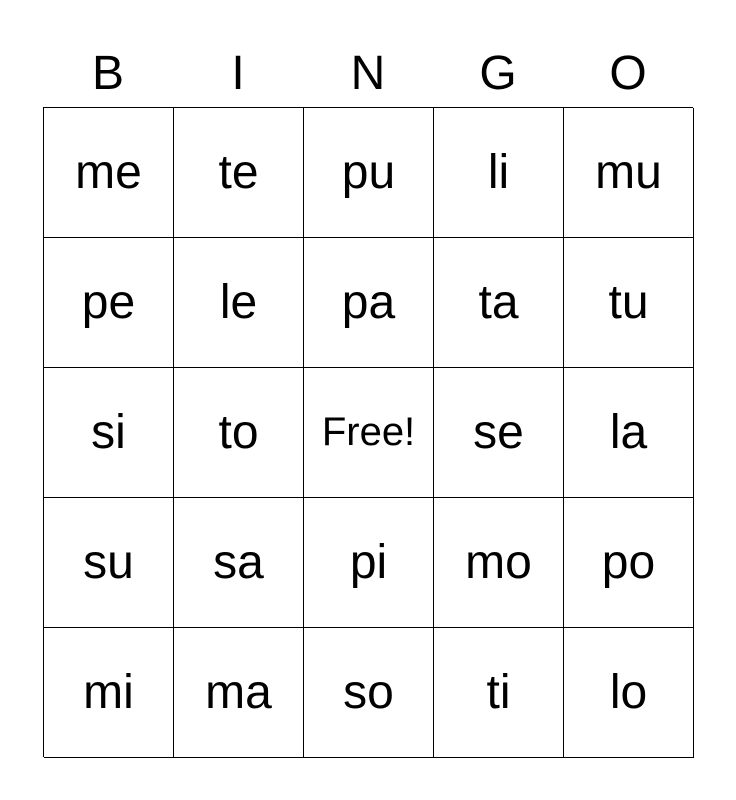 The height and width of the screenshot is (800, 736). I want to click on bingo-cell: pe, so click(109, 303).